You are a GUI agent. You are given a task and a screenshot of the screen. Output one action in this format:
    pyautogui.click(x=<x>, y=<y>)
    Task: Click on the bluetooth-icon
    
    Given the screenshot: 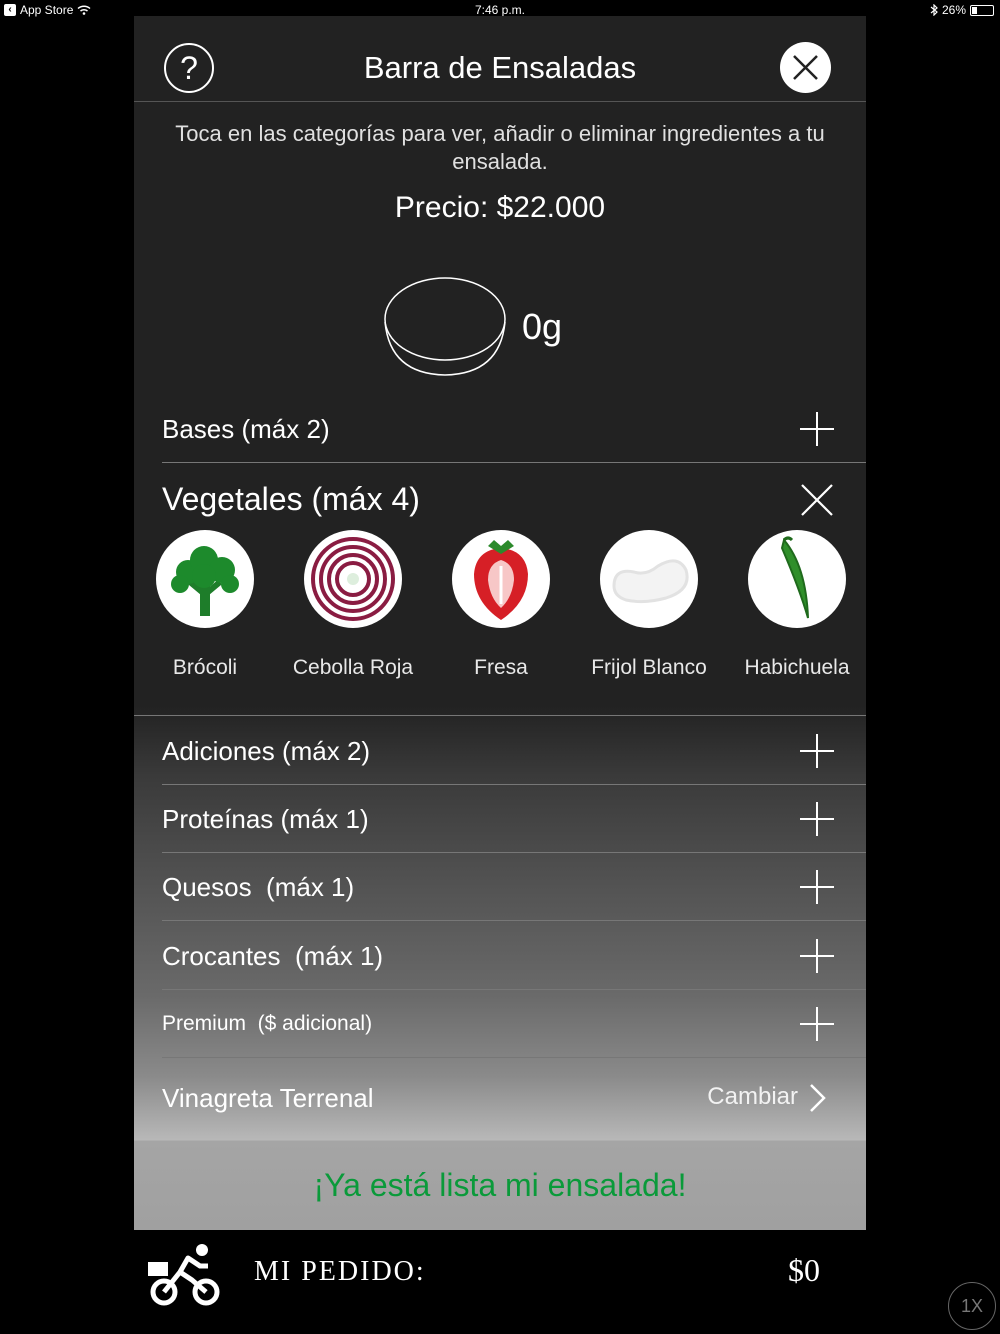 What is the action you would take?
    pyautogui.click(x=934, y=10)
    